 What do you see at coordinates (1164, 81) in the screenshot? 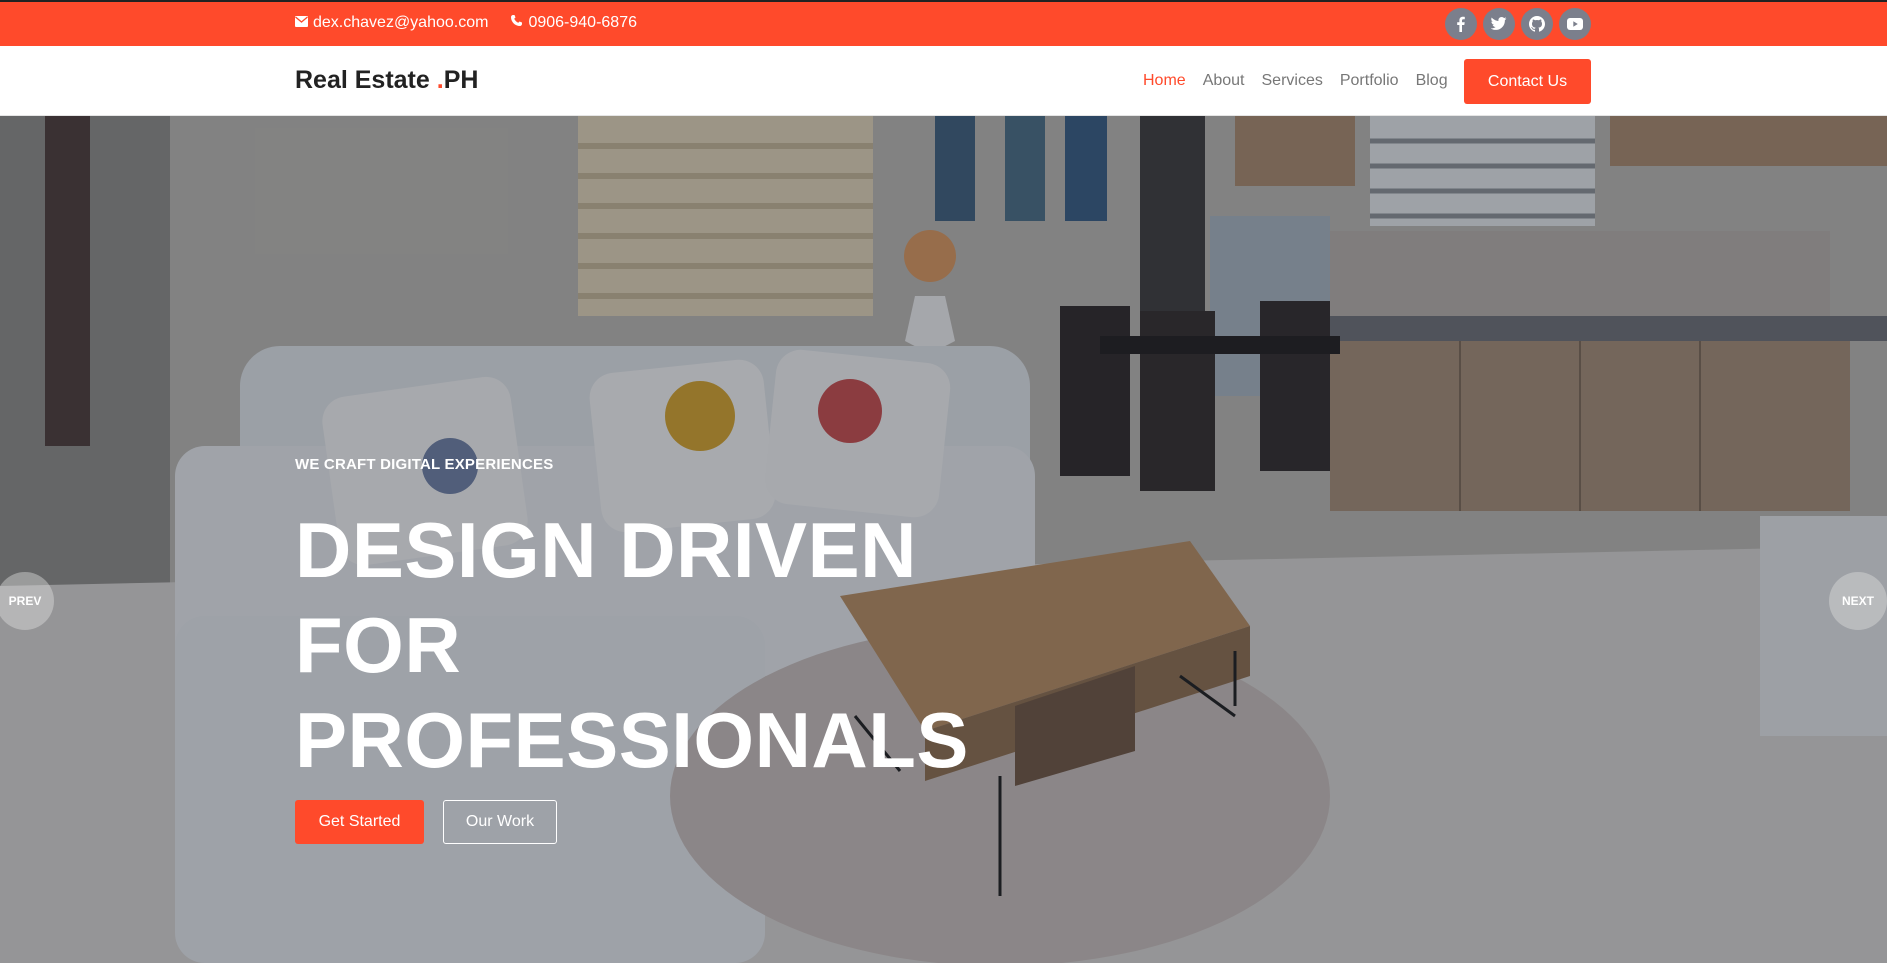
I see `nav-item-home: Home` at bounding box center [1164, 81].